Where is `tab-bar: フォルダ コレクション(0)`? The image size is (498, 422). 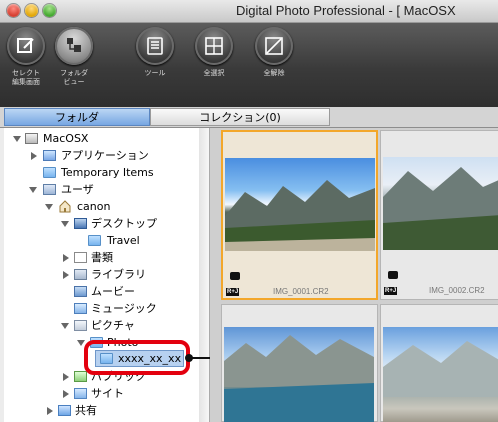 tab-bar: フォルダ コレクション(0) is located at coordinates (249, 117).